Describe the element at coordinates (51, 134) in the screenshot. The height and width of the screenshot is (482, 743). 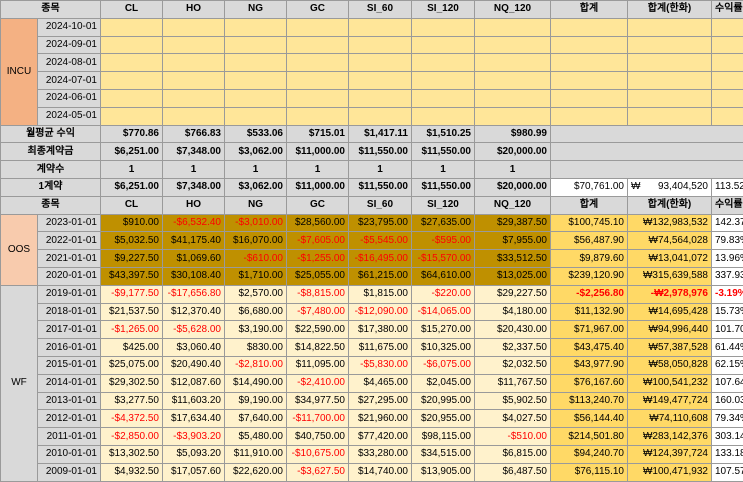
I see `summary-label: 월평균 수익` at that location.